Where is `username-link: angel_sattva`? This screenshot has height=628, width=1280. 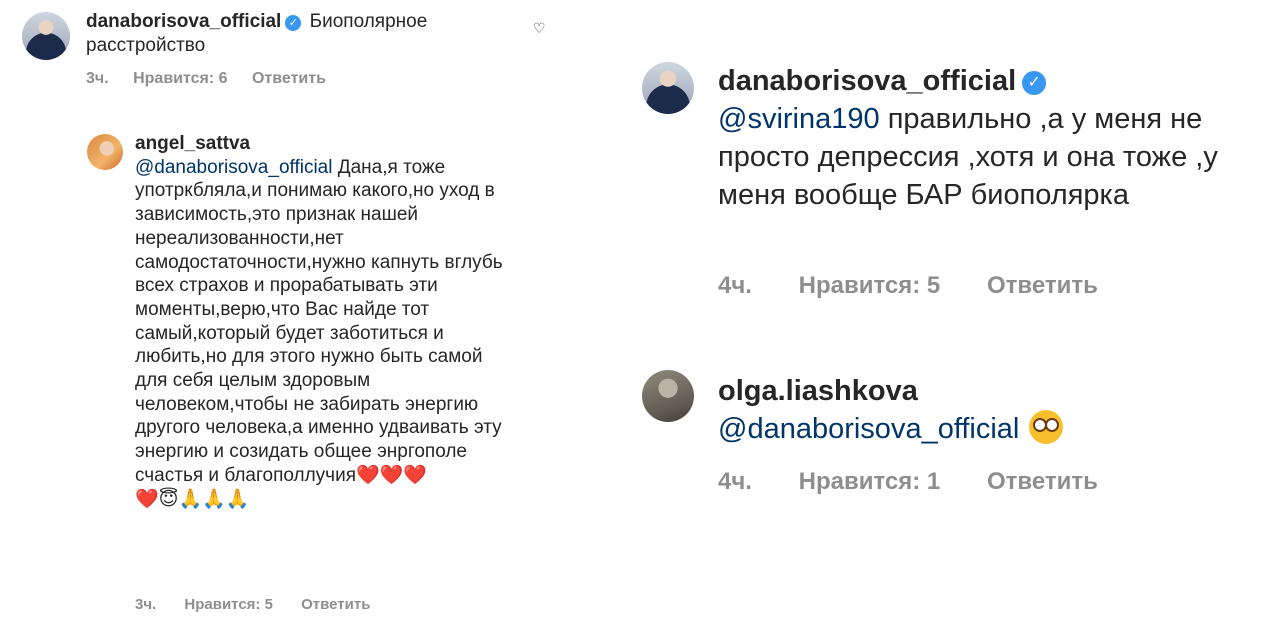 username-link: angel_sattva is located at coordinates (192, 143).